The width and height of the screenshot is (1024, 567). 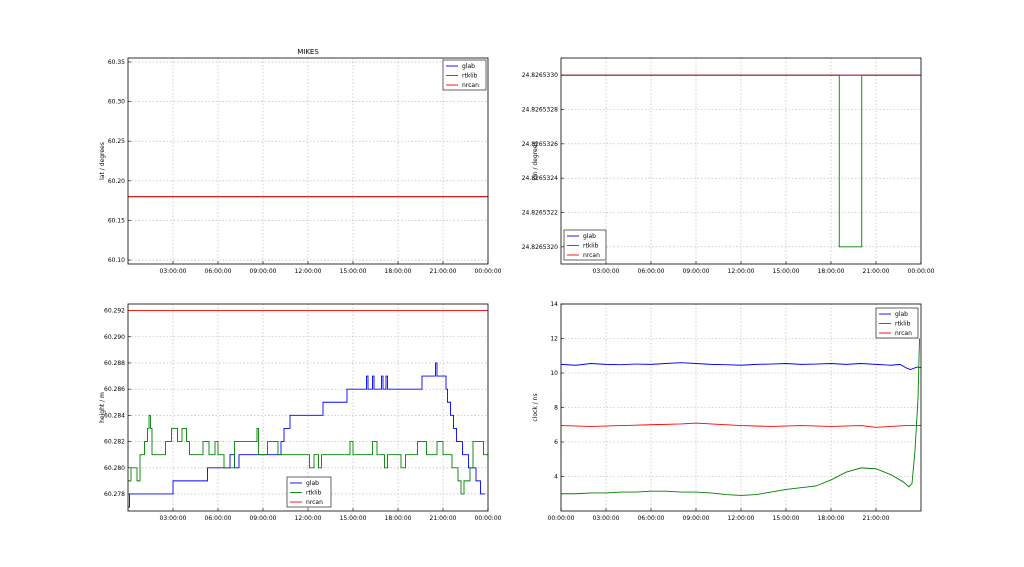 What do you see at coordinates (554, 373) in the screenshot?
I see `y-tick-label: 10` at bounding box center [554, 373].